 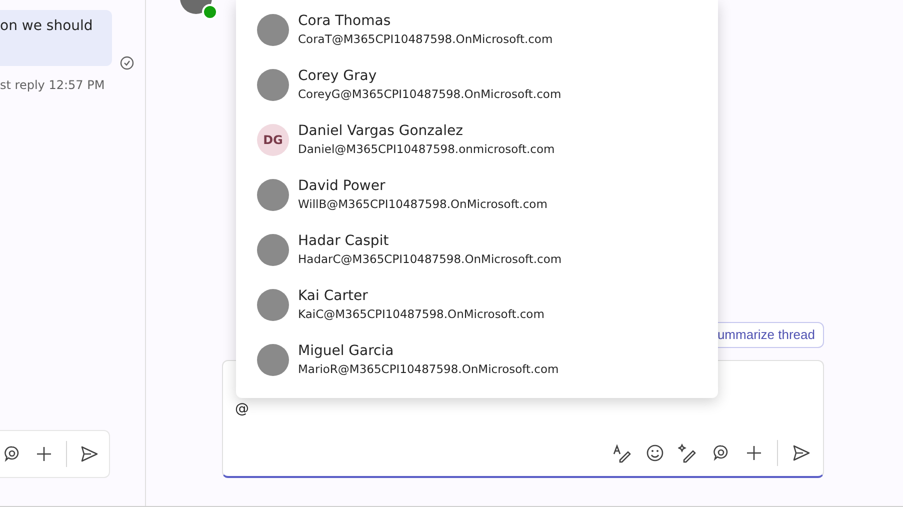 What do you see at coordinates (56, 38) in the screenshot?
I see `message-bubble: on we should` at bounding box center [56, 38].